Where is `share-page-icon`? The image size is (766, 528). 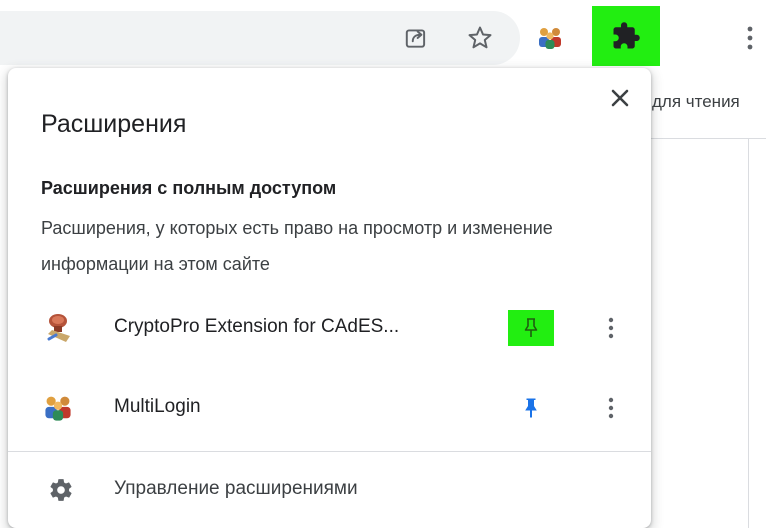
share-page-icon is located at coordinates (415, 38).